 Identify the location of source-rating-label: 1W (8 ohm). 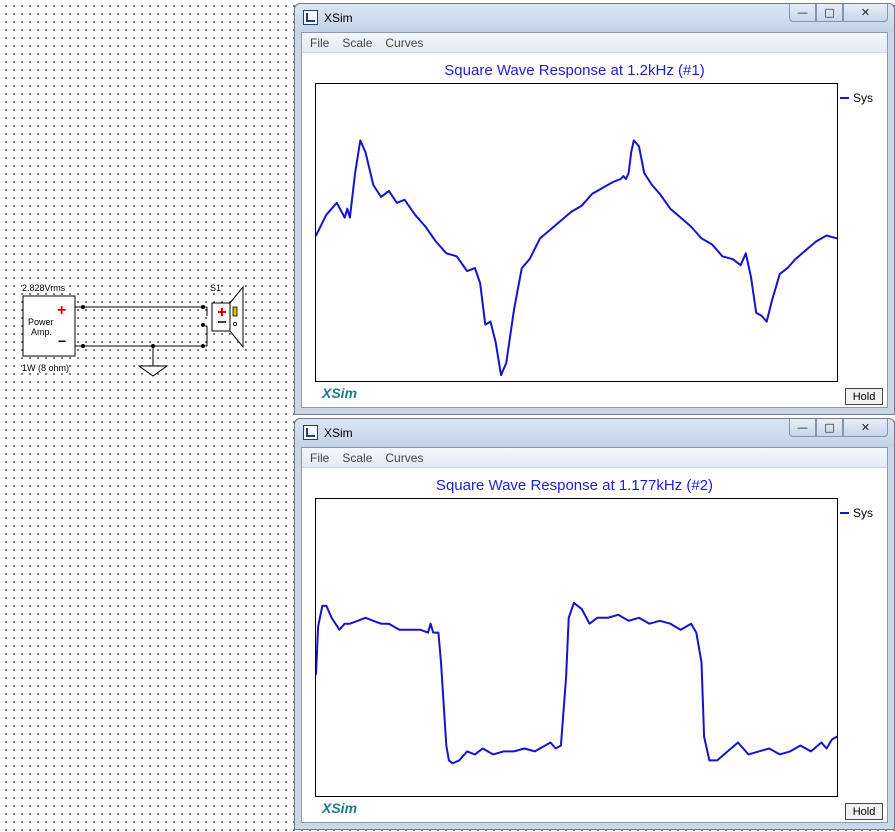
(46, 368).